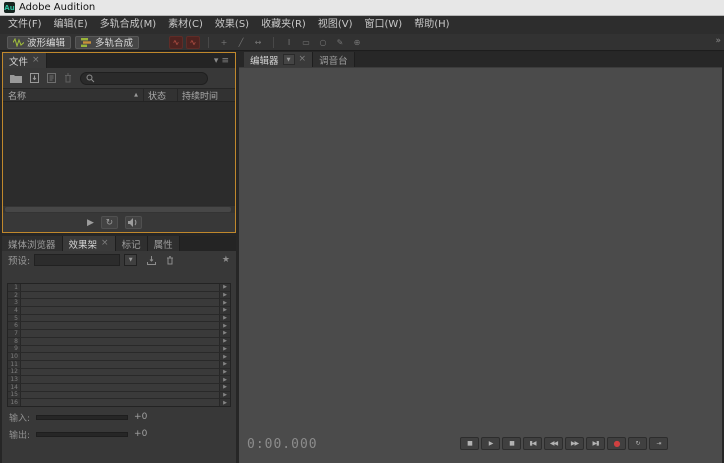  Describe the element at coordinates (303, 59) in the screenshot. I see `tab-editor-close-icon: ×` at that location.